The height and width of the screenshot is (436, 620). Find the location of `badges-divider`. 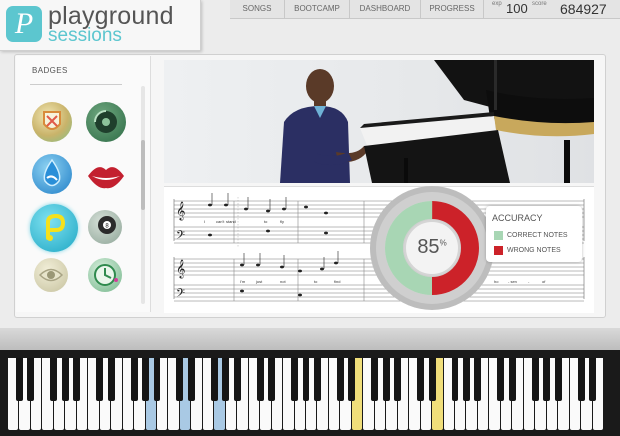

badges-divider is located at coordinates (76, 84).